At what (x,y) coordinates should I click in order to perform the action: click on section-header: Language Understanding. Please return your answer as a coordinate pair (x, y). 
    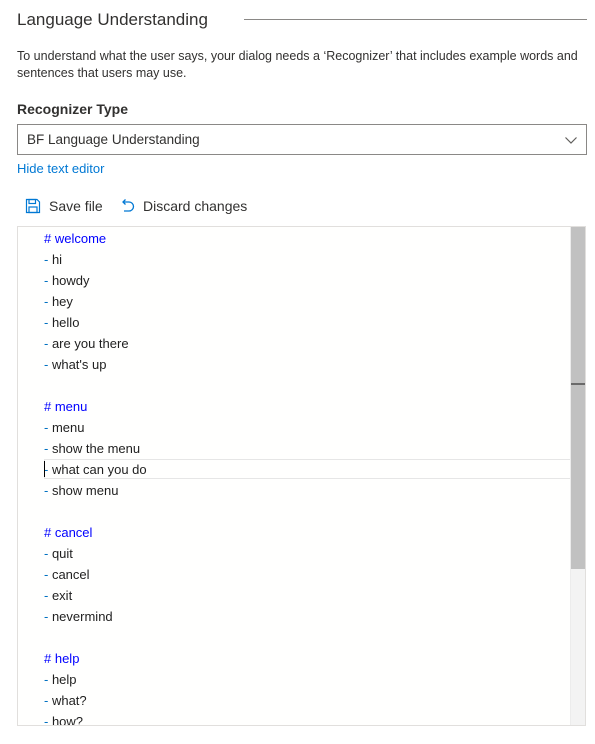
    Looking at the image, I should click on (302, 20).